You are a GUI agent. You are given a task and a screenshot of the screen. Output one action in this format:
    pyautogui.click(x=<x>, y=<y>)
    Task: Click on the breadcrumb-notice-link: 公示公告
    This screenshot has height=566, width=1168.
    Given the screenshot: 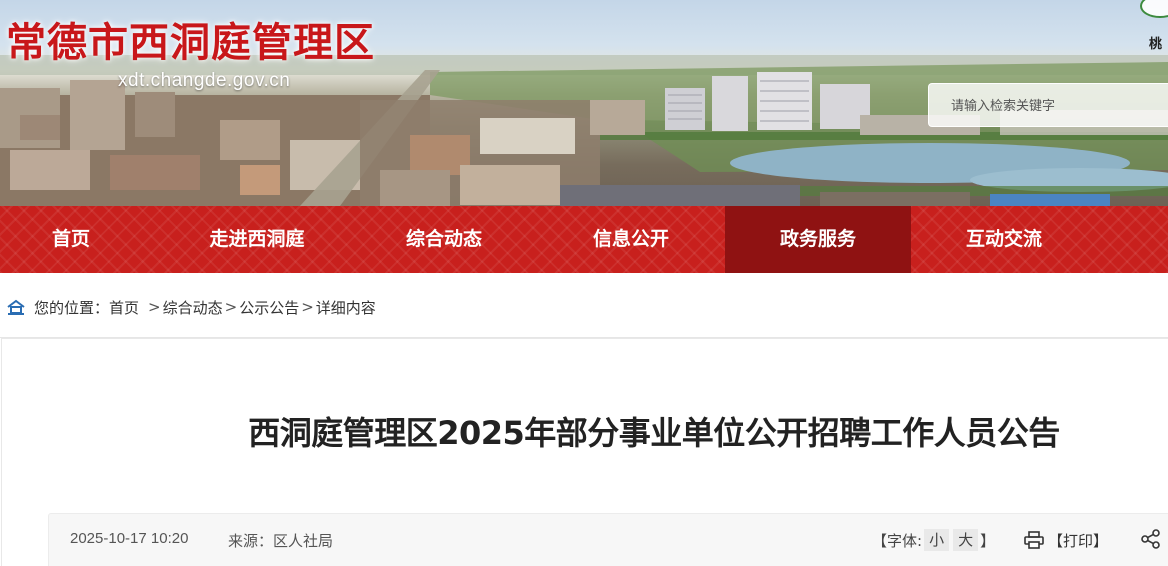 What is the action you would take?
    pyautogui.click(x=269, y=307)
    